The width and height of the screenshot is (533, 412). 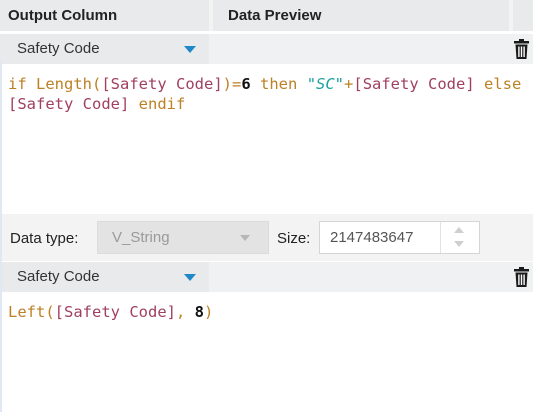 I want to click on grid-header: Output Column Data Preview, so click(x=266, y=15).